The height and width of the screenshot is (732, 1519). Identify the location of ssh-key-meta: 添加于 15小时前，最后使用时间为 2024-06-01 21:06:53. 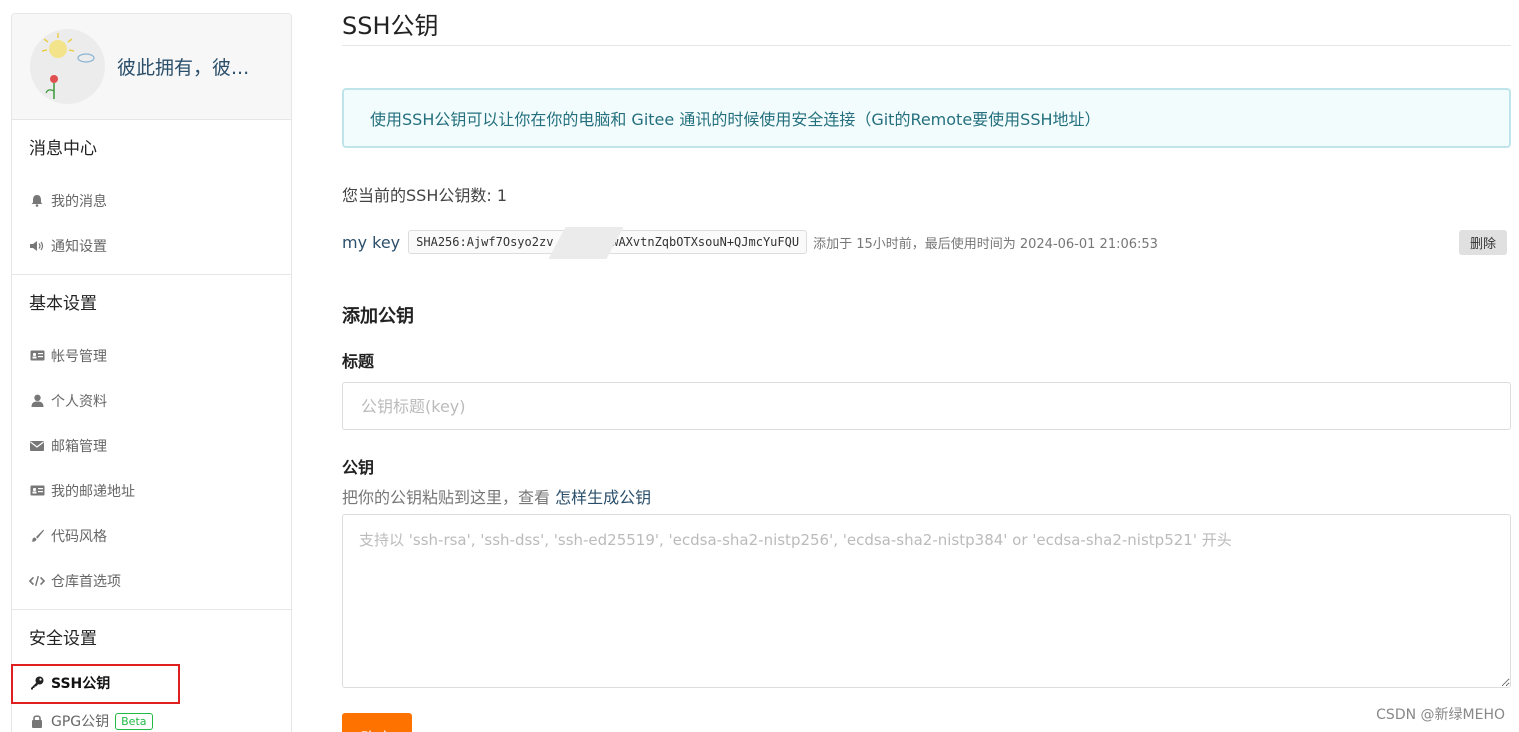
(985, 244).